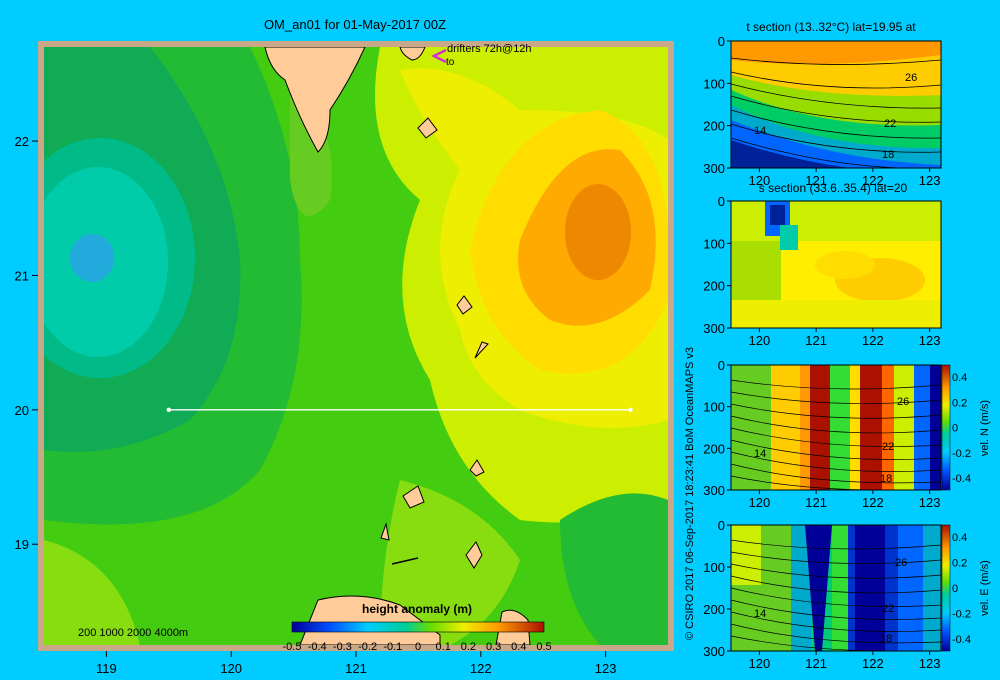 The height and width of the screenshot is (680, 1000). Describe the element at coordinates (355, 24) in the screenshot. I see `map-title: OM_an01 for 01-May-2017 00Z` at that location.